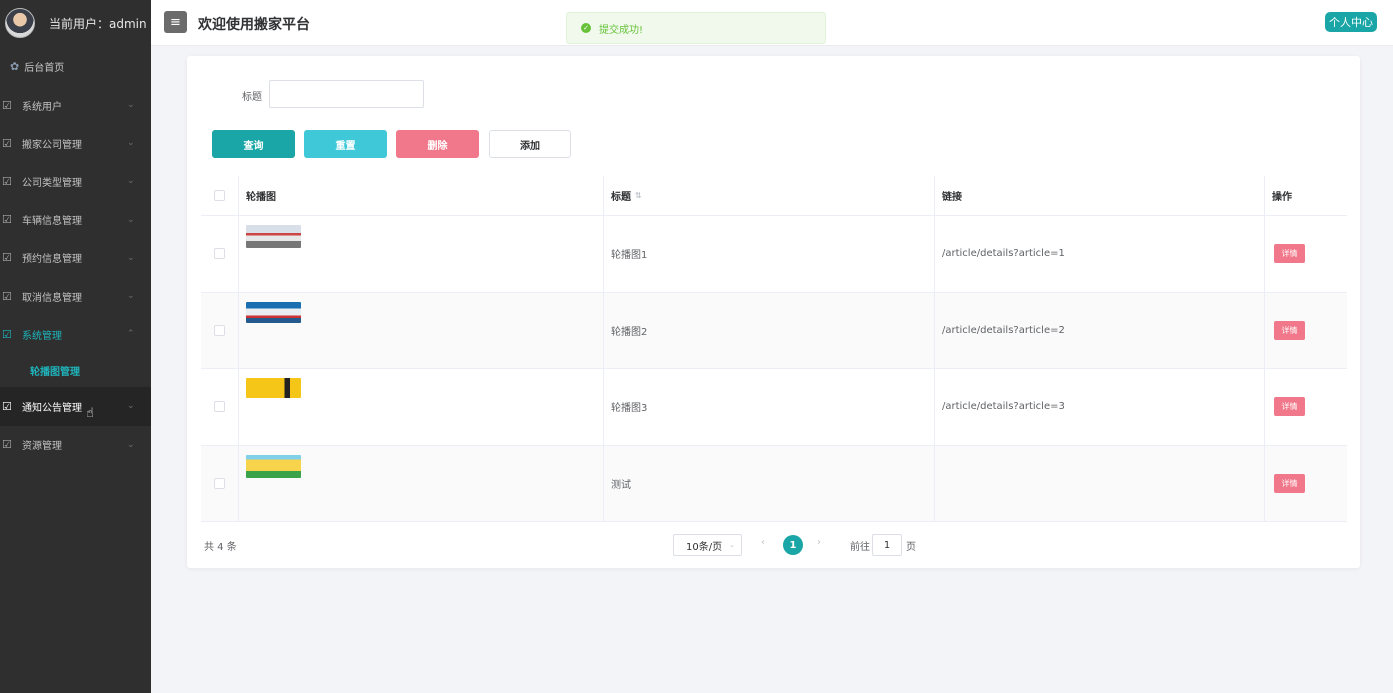 This screenshot has width=1393, height=693. Describe the element at coordinates (52, 298) in the screenshot. I see `sidebar-item-label: 取消信息管理` at that location.